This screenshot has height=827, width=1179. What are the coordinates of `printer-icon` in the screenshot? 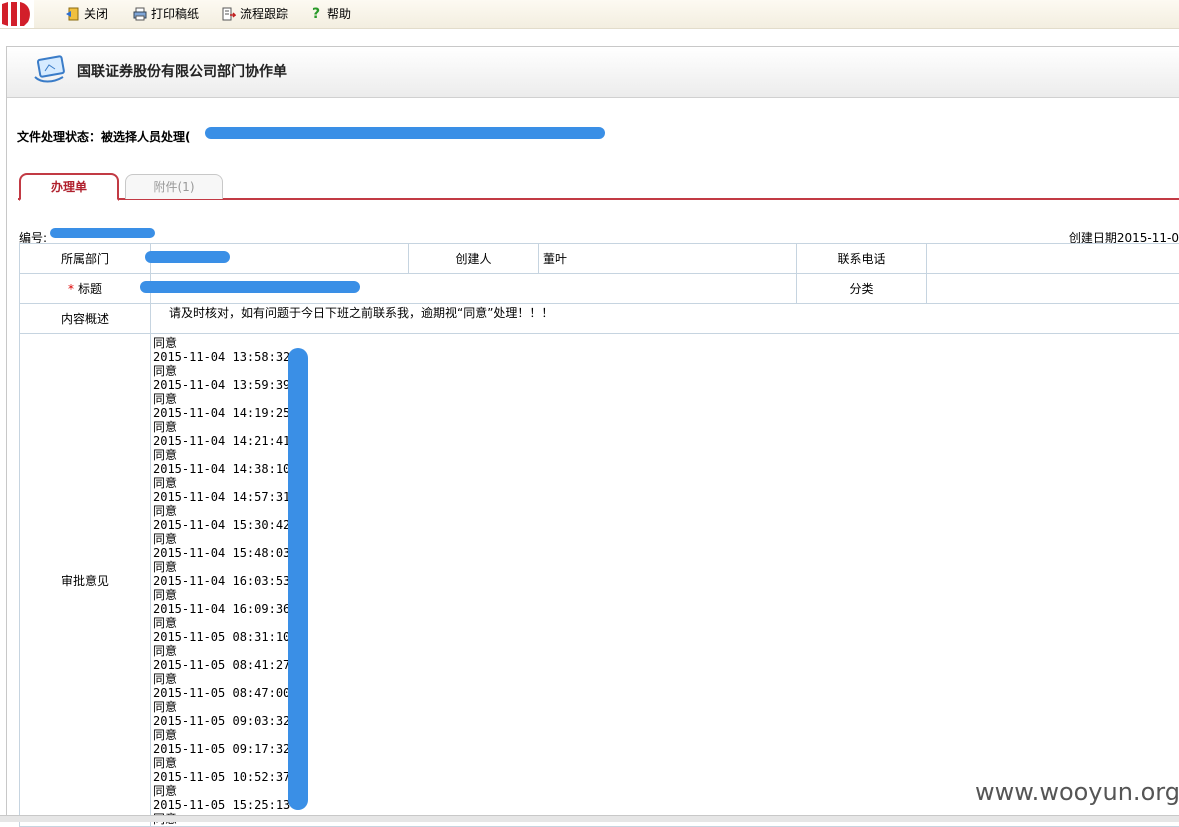 It's located at (140, 14).